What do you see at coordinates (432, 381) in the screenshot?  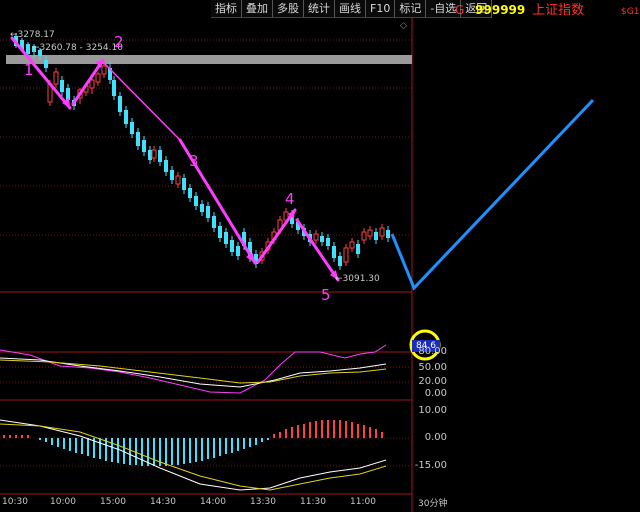 I see `indicator1-level-20: 20.00` at bounding box center [432, 381].